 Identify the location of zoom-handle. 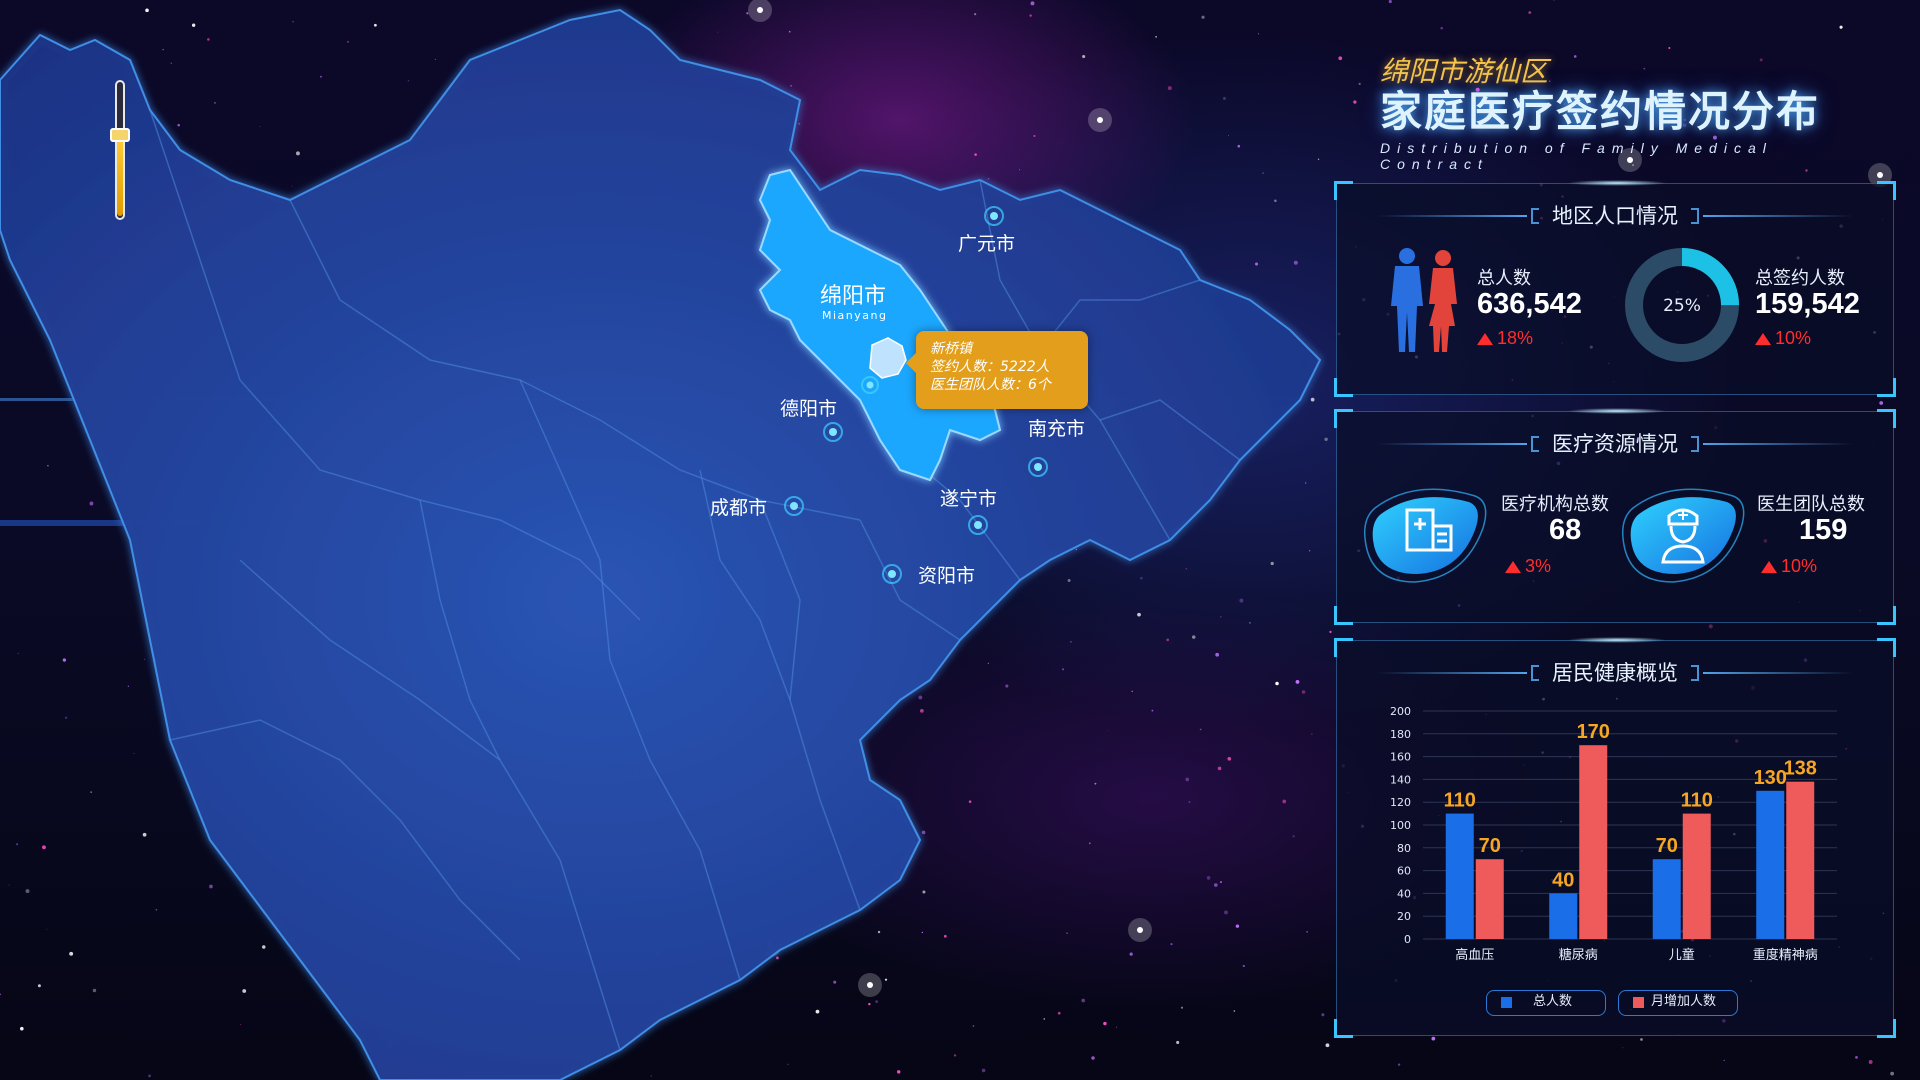
(120, 135).